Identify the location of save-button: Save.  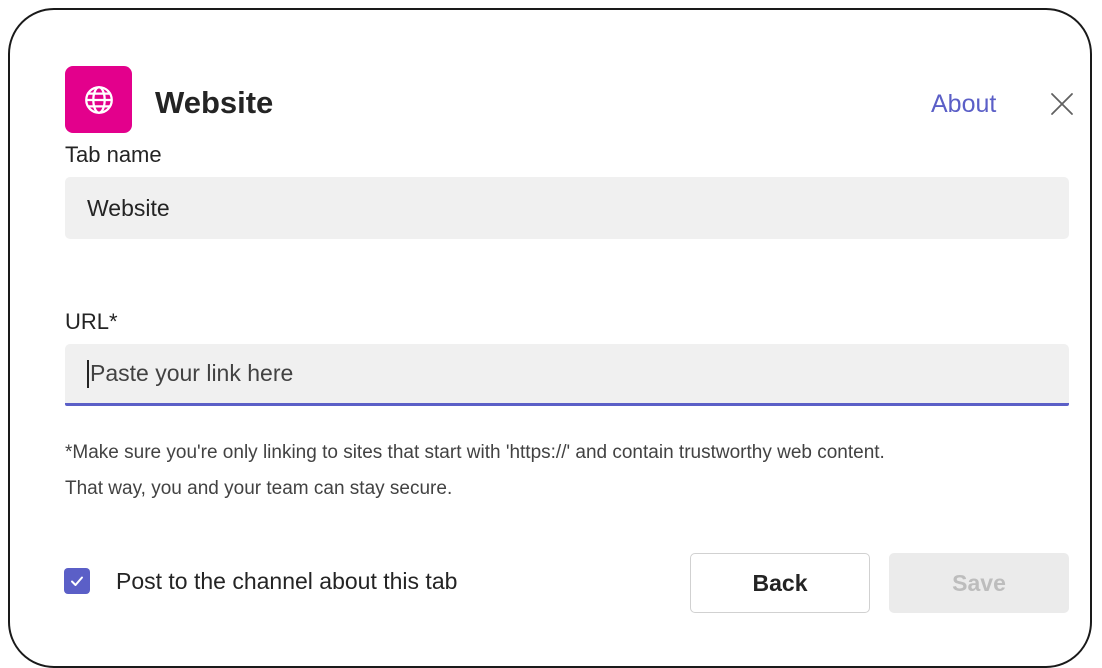
(979, 583).